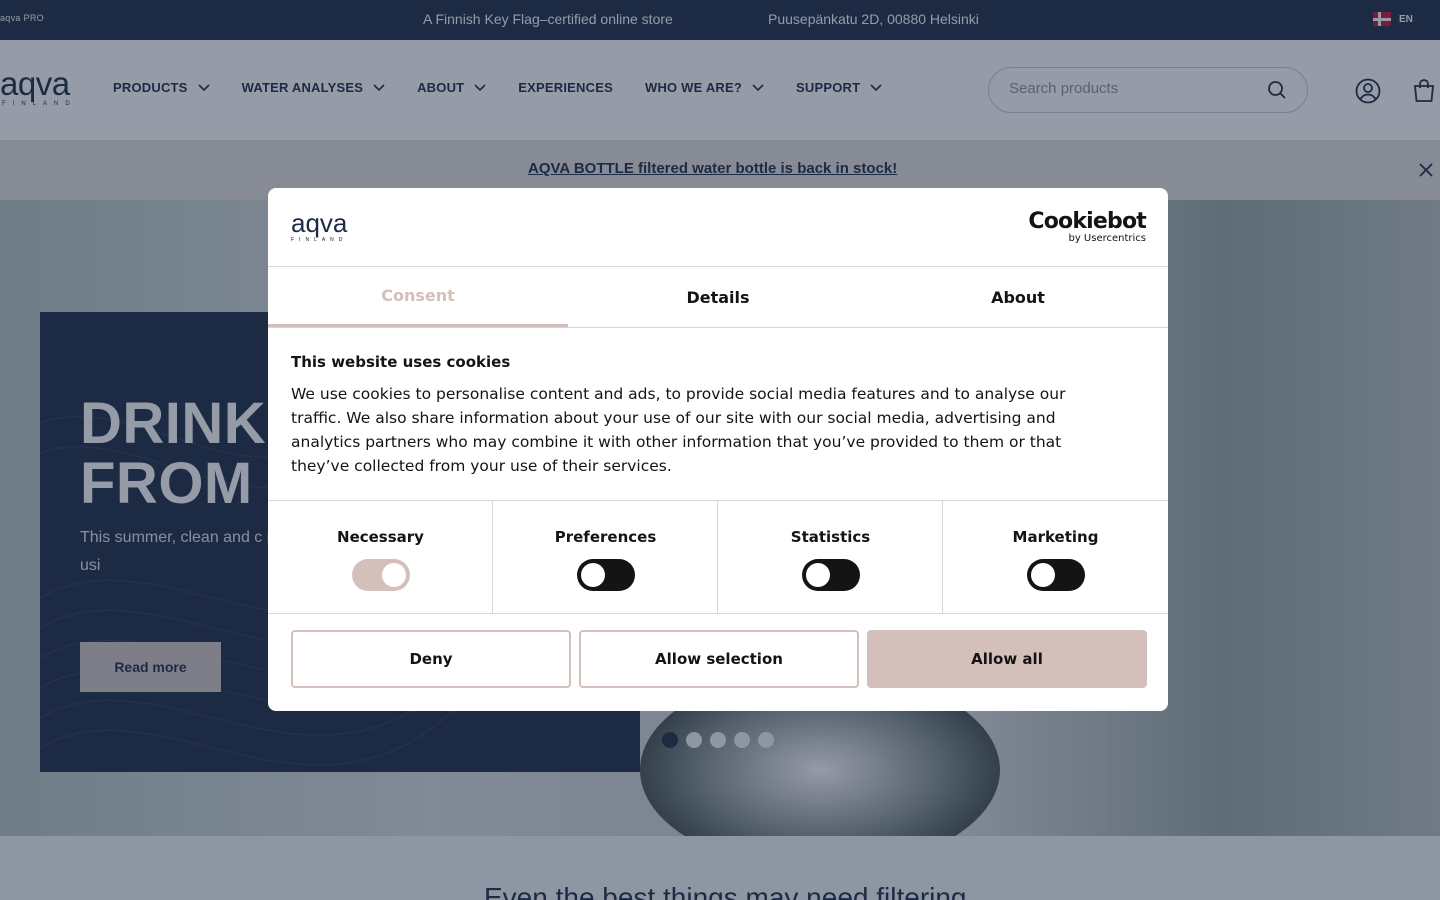  What do you see at coordinates (319, 223) in the screenshot?
I see `logo-wordmark: aqva` at bounding box center [319, 223].